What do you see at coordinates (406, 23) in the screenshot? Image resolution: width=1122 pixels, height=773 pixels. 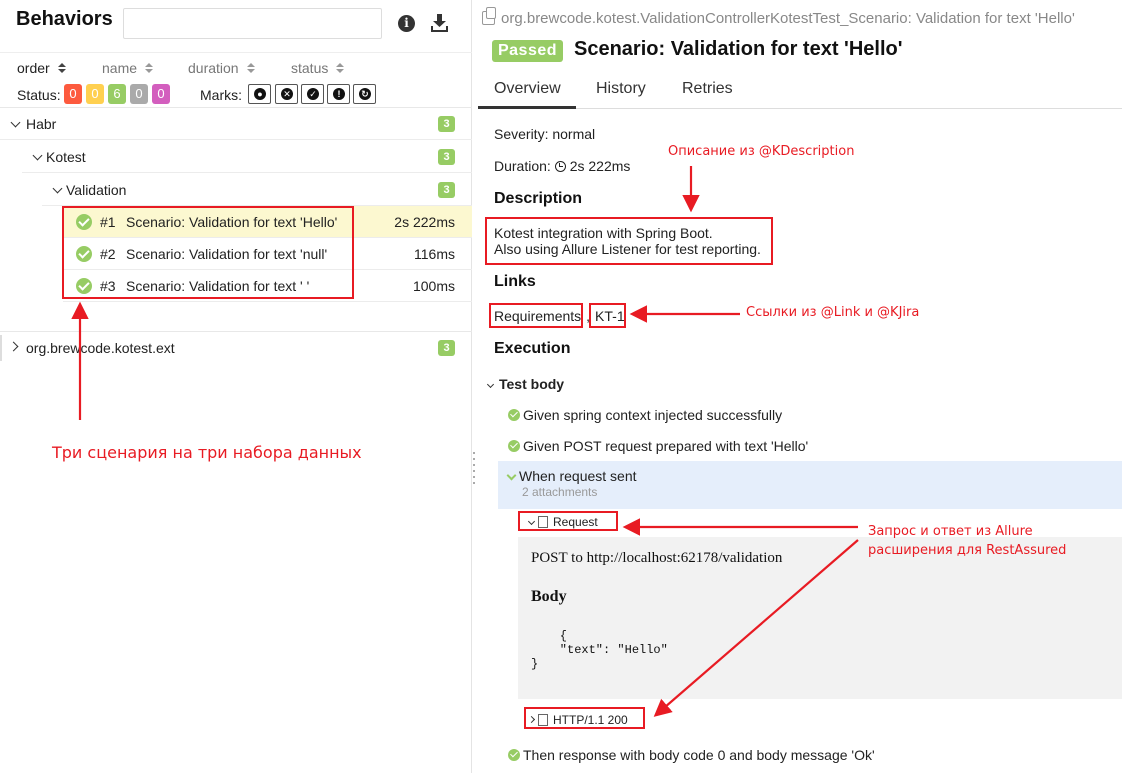 I see `info-icon: i` at bounding box center [406, 23].